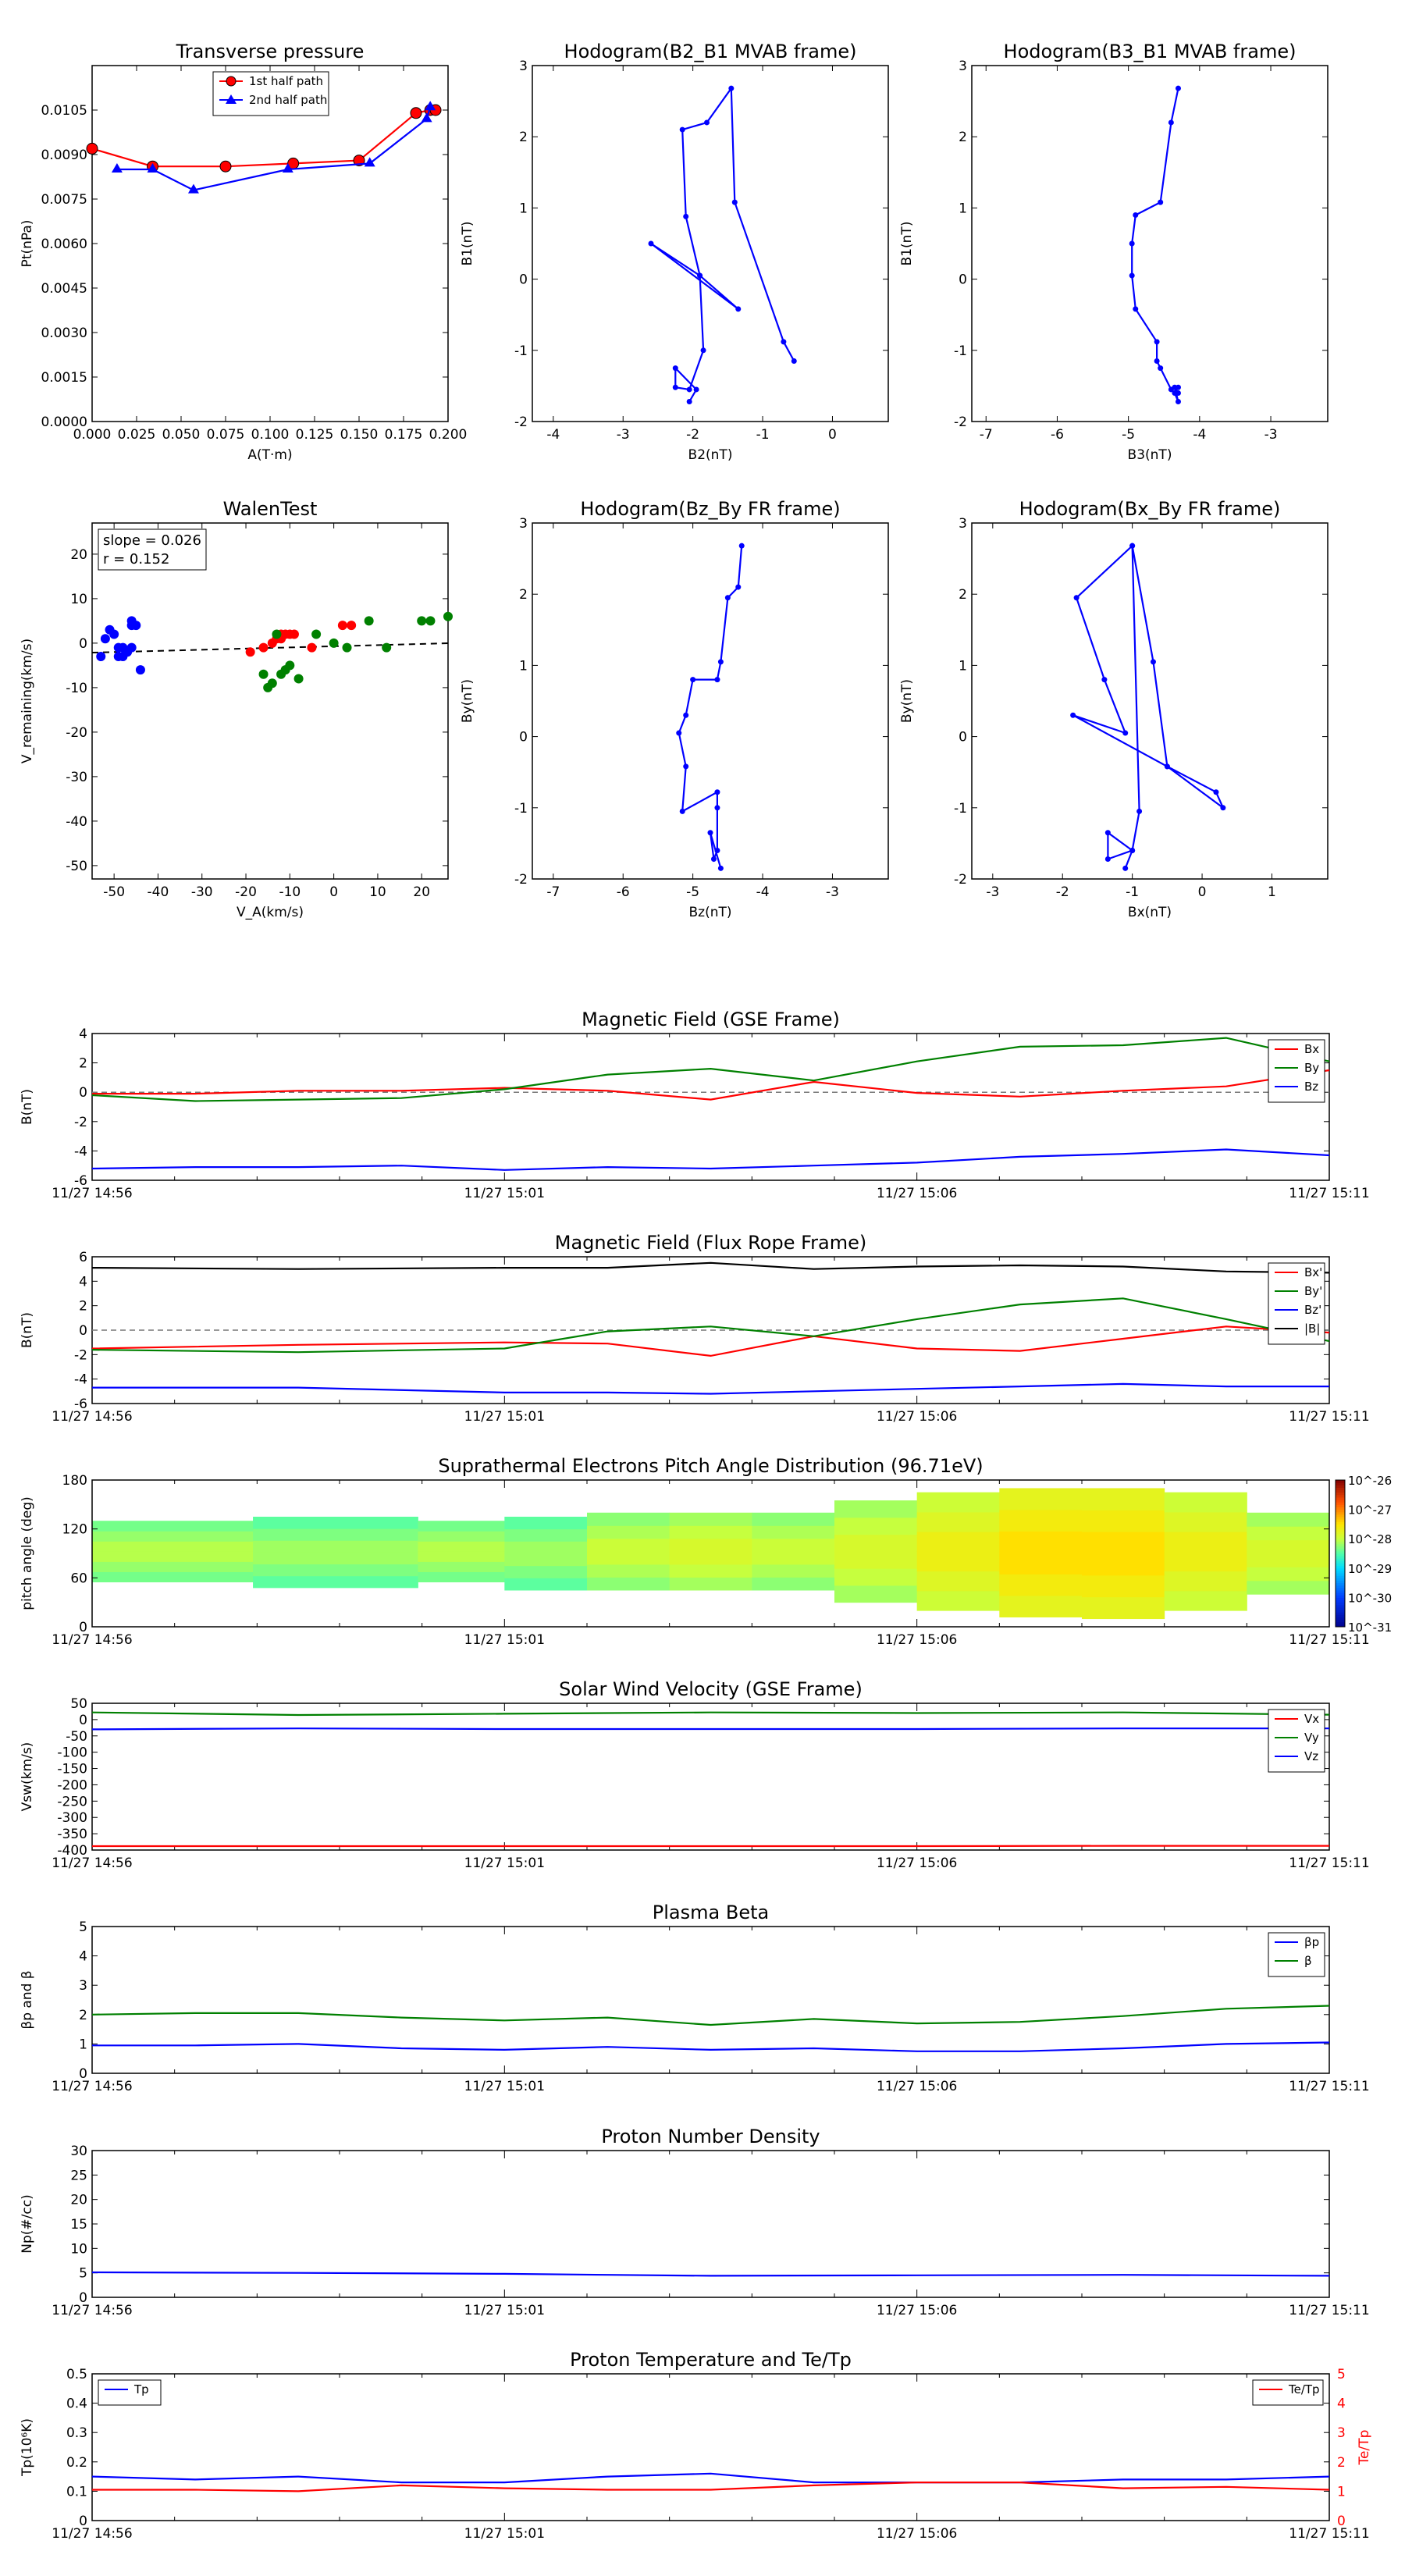 The image size is (1405, 2576). I want to click on h2-title: Hodogram(B3_B1 MVAB frame), so click(1151, 51).